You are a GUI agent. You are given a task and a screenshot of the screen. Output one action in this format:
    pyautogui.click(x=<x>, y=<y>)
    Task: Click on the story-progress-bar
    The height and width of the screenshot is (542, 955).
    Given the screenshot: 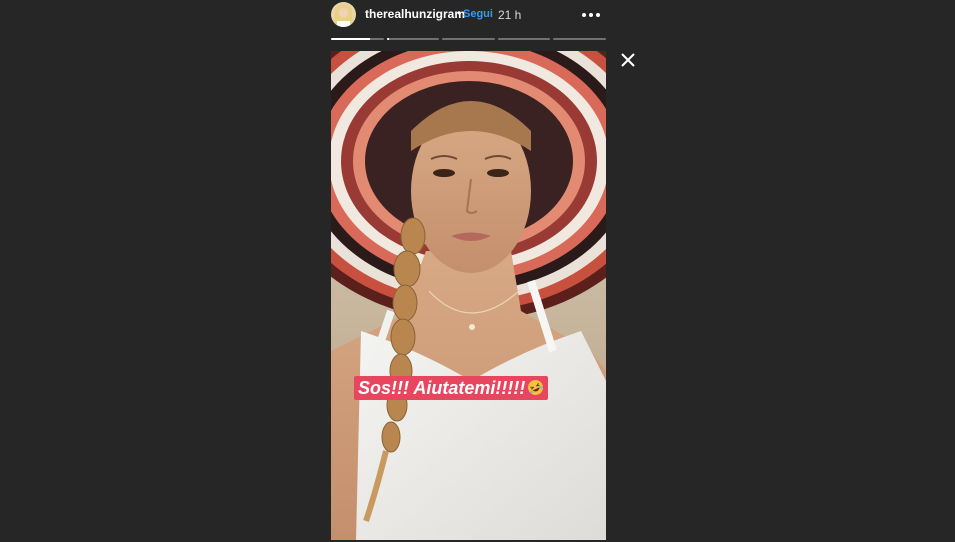 What is the action you would take?
    pyautogui.click(x=468, y=39)
    